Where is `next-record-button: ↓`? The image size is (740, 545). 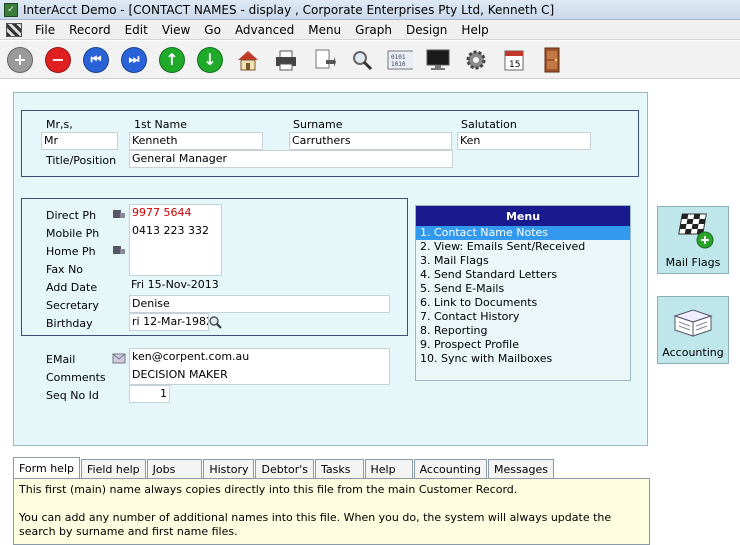
next-record-button: ↓ is located at coordinates (210, 60).